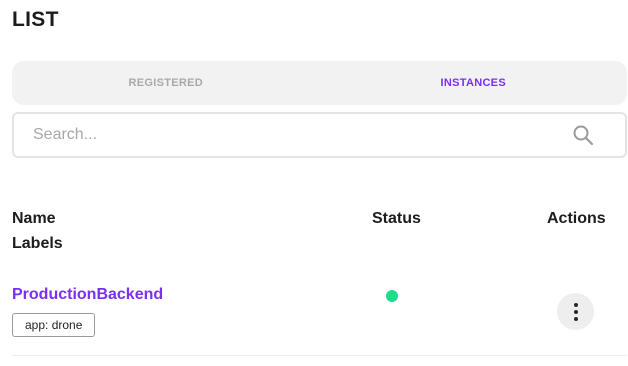 The width and height of the screenshot is (628, 366). What do you see at coordinates (292, 135) in the screenshot?
I see `search-input` at bounding box center [292, 135].